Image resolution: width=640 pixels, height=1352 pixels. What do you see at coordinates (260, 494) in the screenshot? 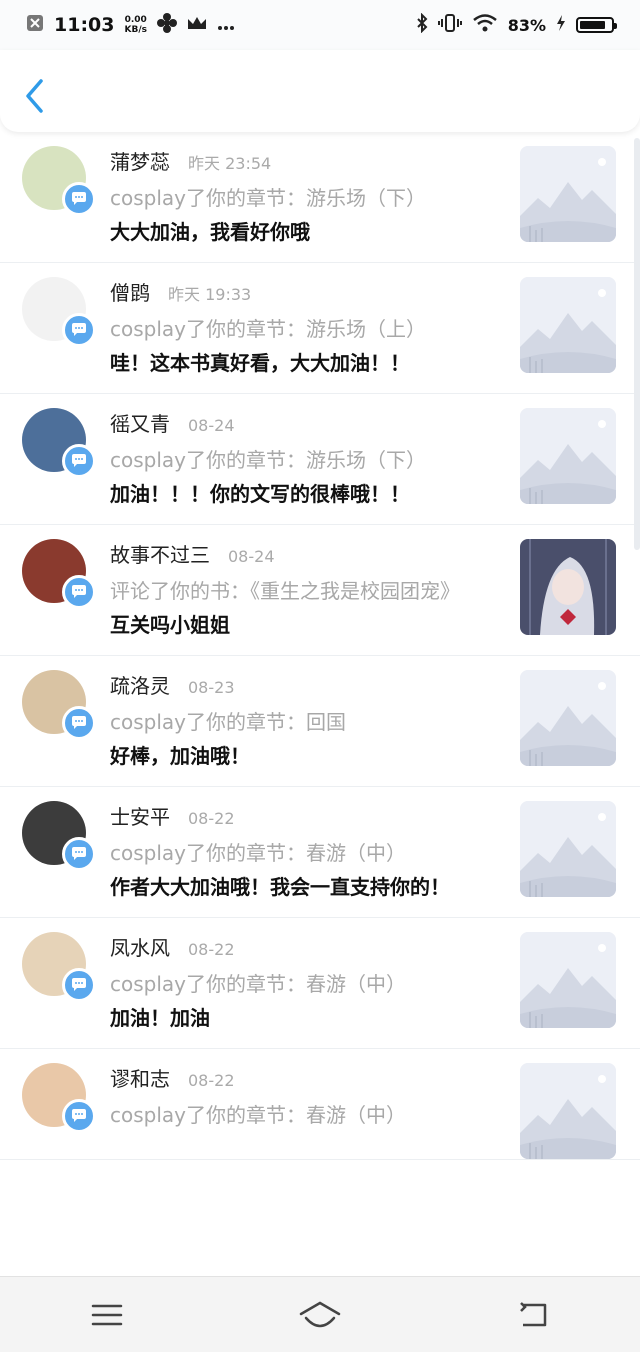
I see `comment-text: 加油！！！你的文写的很棒哦！！` at bounding box center [260, 494].